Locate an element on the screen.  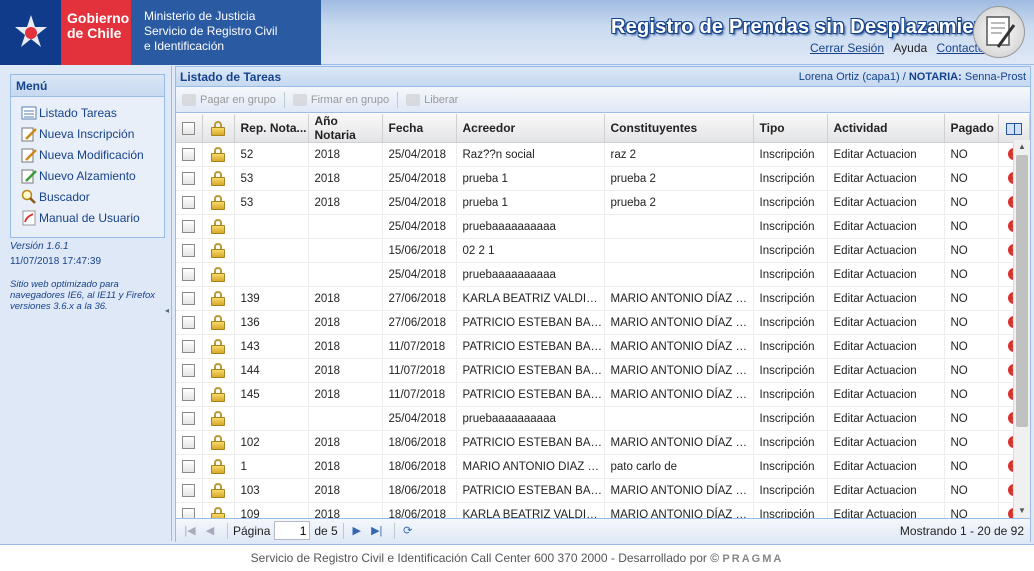
column-header-constituyentes: Constituyentes is located at coordinates (679, 128).